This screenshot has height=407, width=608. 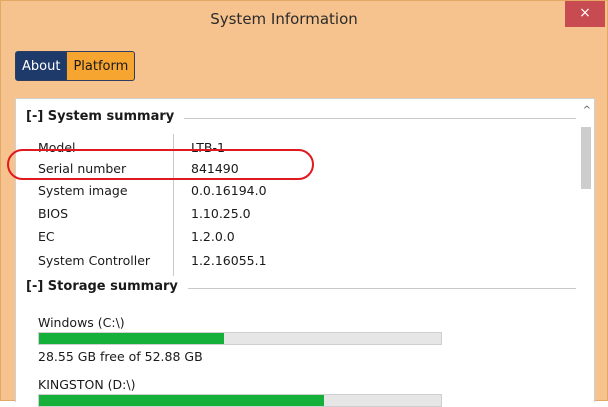 What do you see at coordinates (94, 260) in the screenshot?
I see `row-label-system-controller: System Controller` at bounding box center [94, 260].